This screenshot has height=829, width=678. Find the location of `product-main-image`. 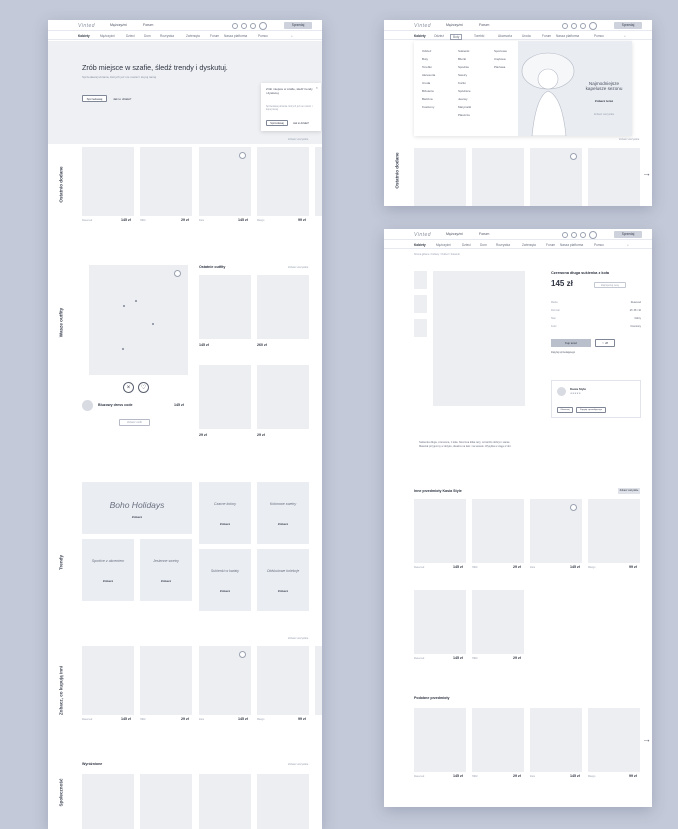

product-main-image is located at coordinates (479, 338).